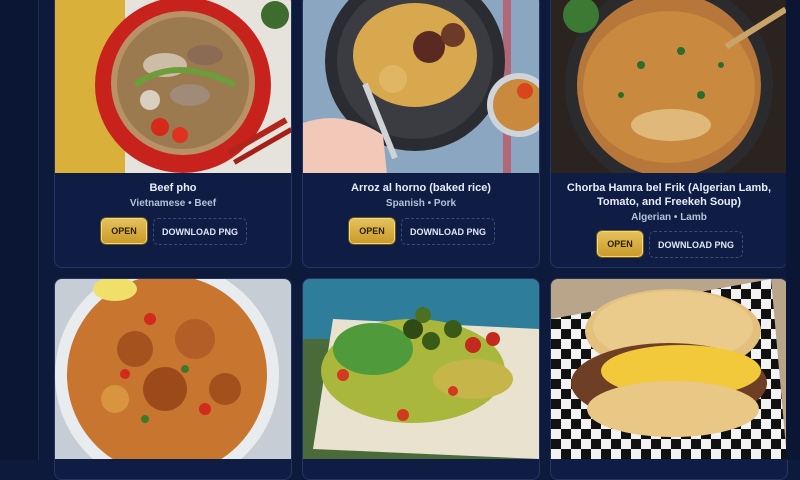 This screenshot has width=800, height=480. Describe the element at coordinates (793, 230) in the screenshot. I see `scrollbar` at that location.